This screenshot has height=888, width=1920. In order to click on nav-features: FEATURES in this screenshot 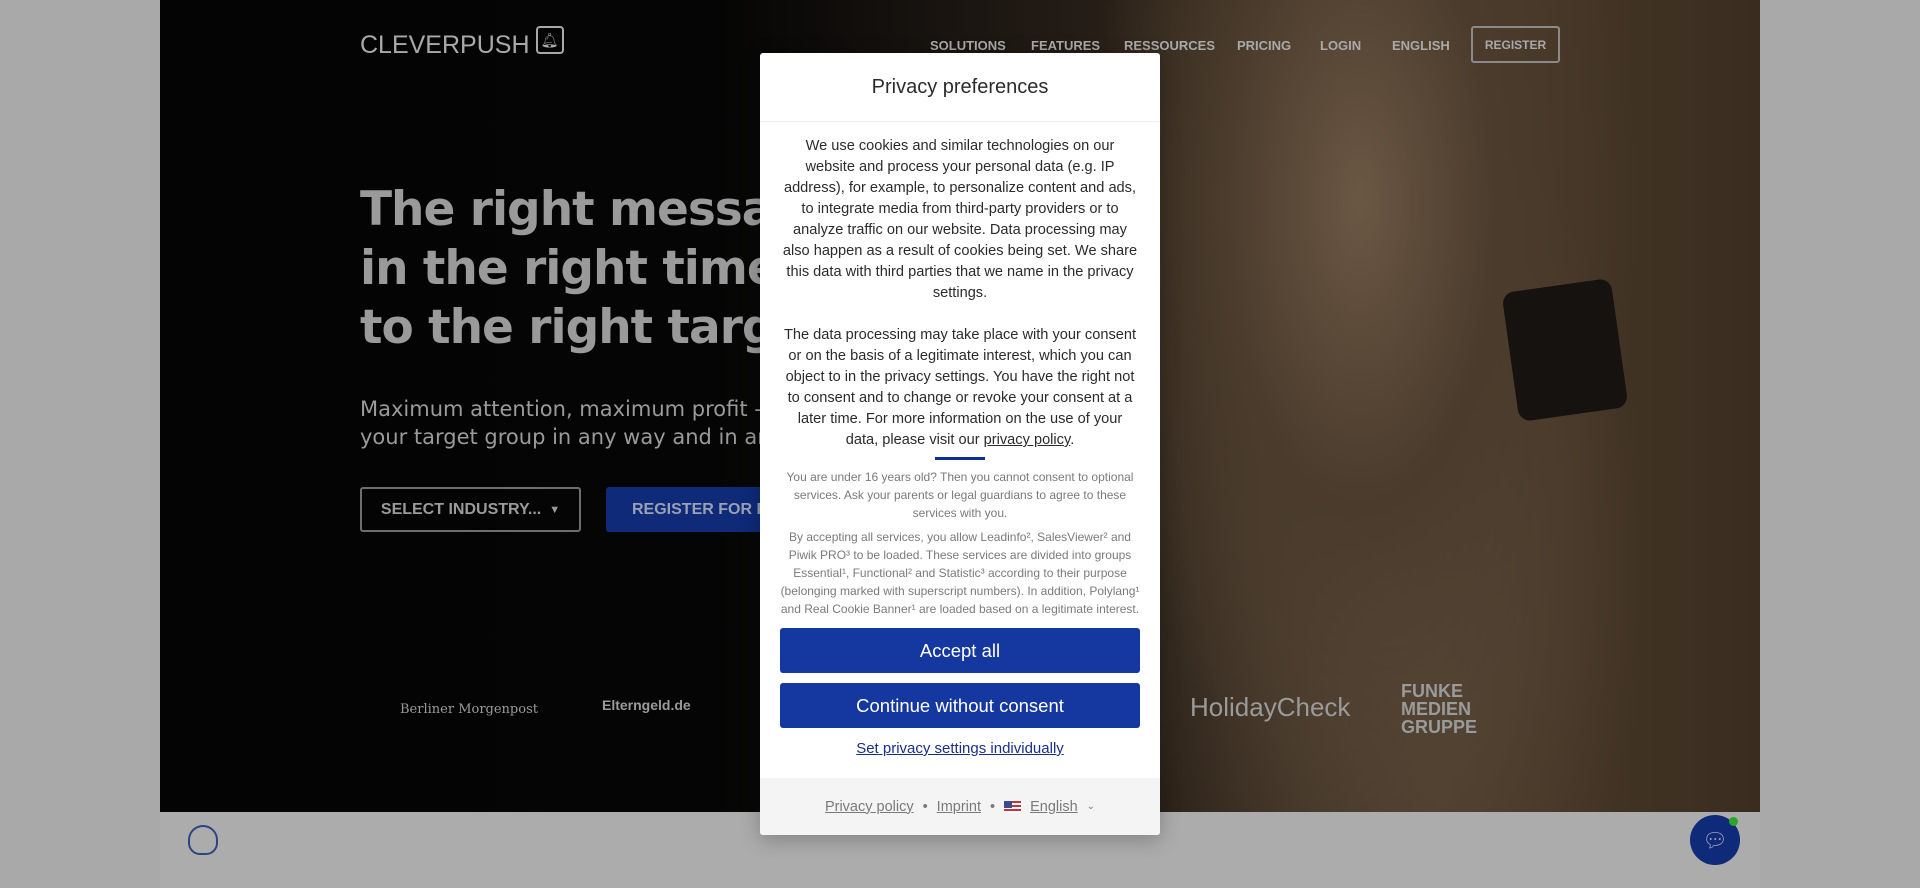, I will do `click(1065, 45)`.